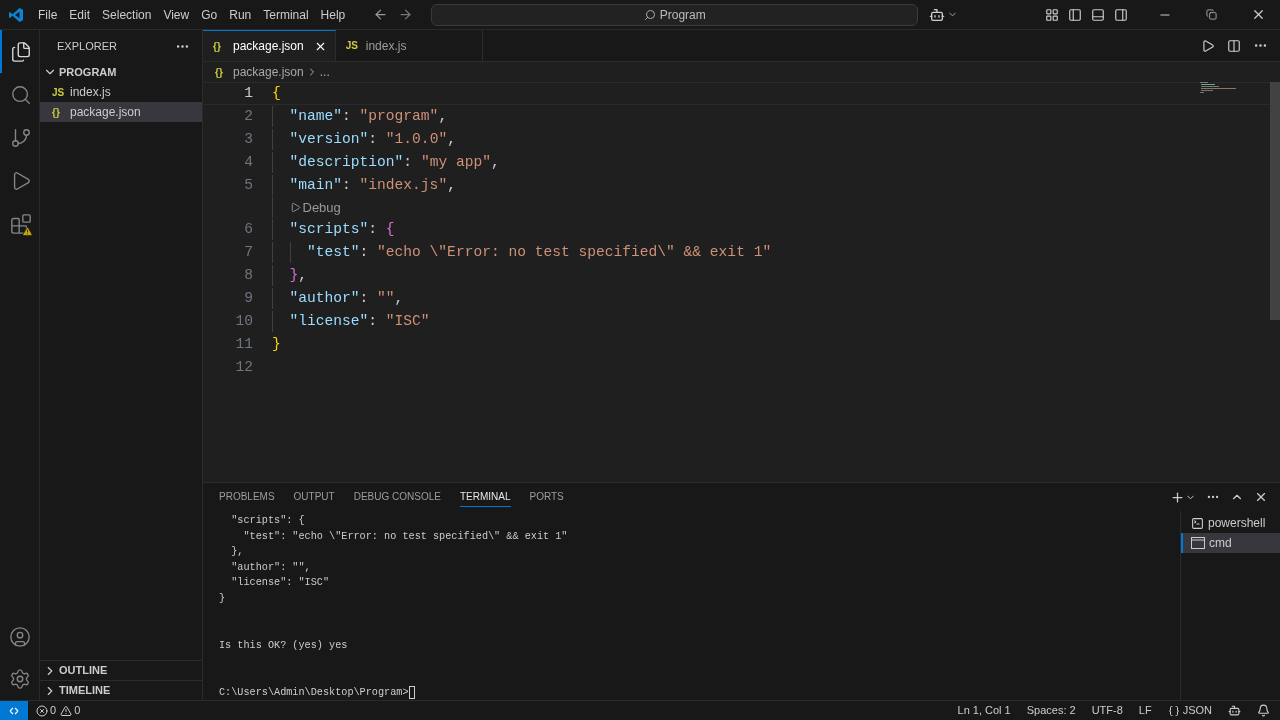  What do you see at coordinates (1263, 710) in the screenshot?
I see `notifications-icon` at bounding box center [1263, 710].